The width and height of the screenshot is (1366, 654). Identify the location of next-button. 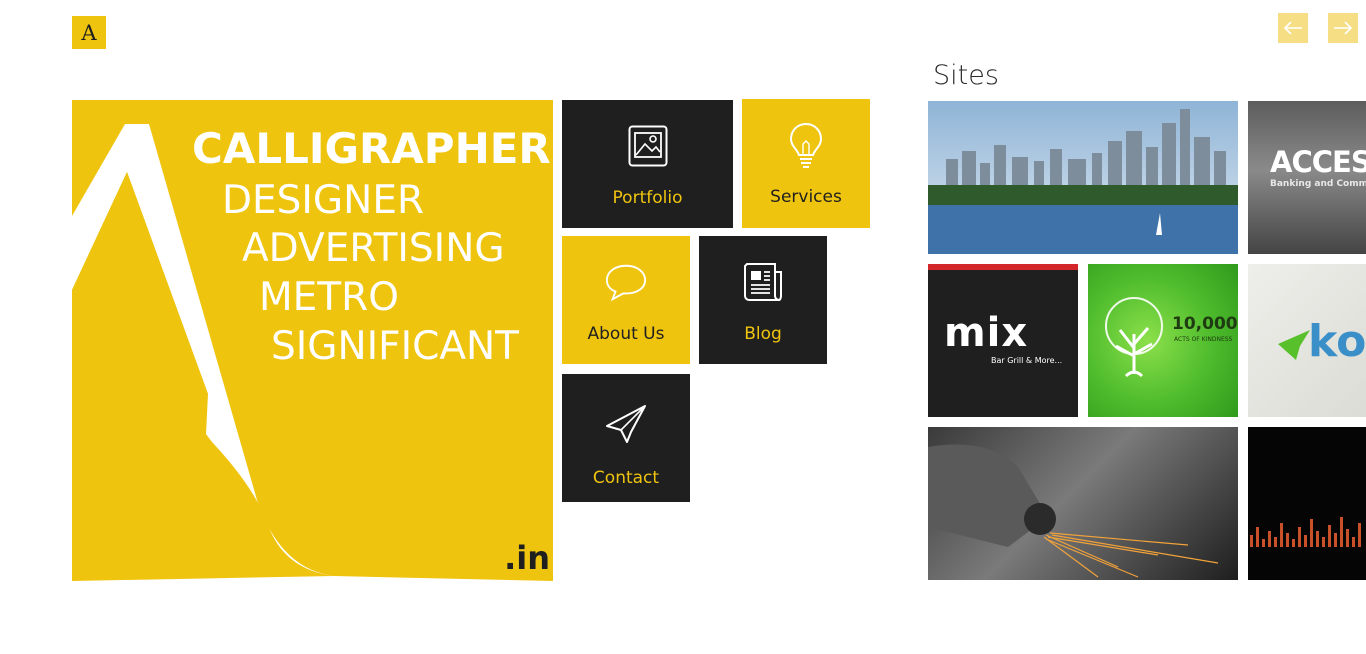
(1343, 28).